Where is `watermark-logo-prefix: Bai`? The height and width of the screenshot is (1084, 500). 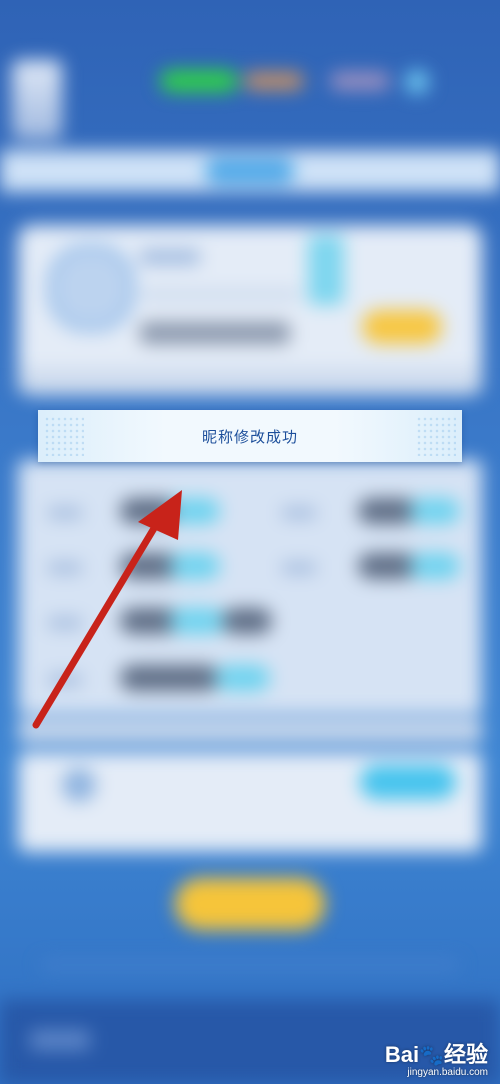 watermark-logo-prefix: Bai is located at coordinates (402, 1054).